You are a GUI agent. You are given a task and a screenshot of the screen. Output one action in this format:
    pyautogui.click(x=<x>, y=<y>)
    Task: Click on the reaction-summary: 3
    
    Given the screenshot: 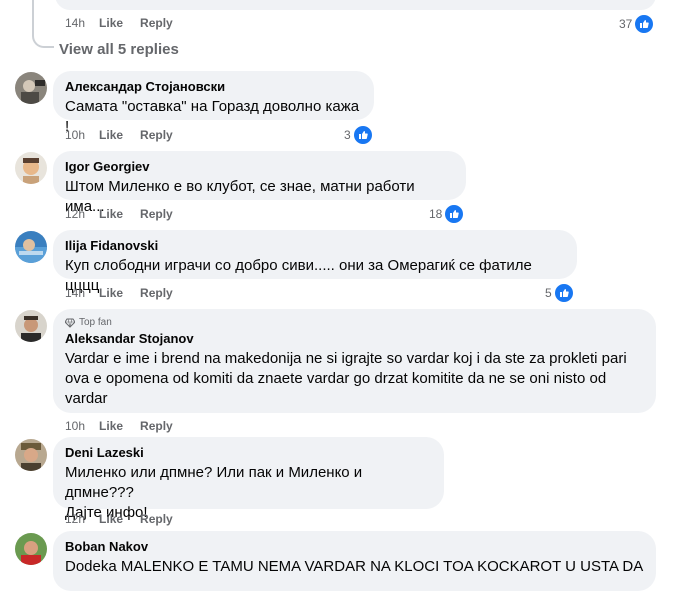 What is the action you would take?
    pyautogui.click(x=358, y=135)
    